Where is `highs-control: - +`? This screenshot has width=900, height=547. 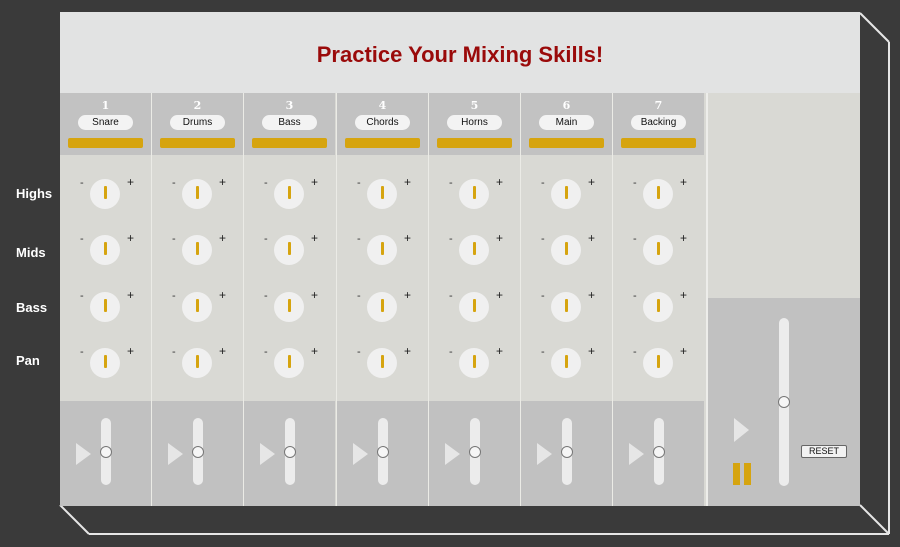
highs-control: - + is located at coordinates (566, 194).